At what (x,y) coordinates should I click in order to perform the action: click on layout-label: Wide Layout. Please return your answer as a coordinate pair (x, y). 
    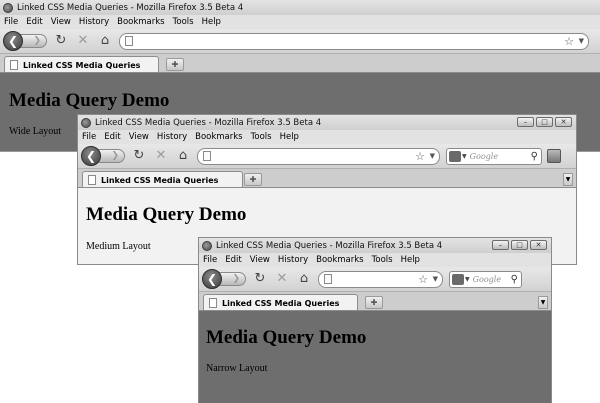
    Looking at the image, I should click on (35, 131).